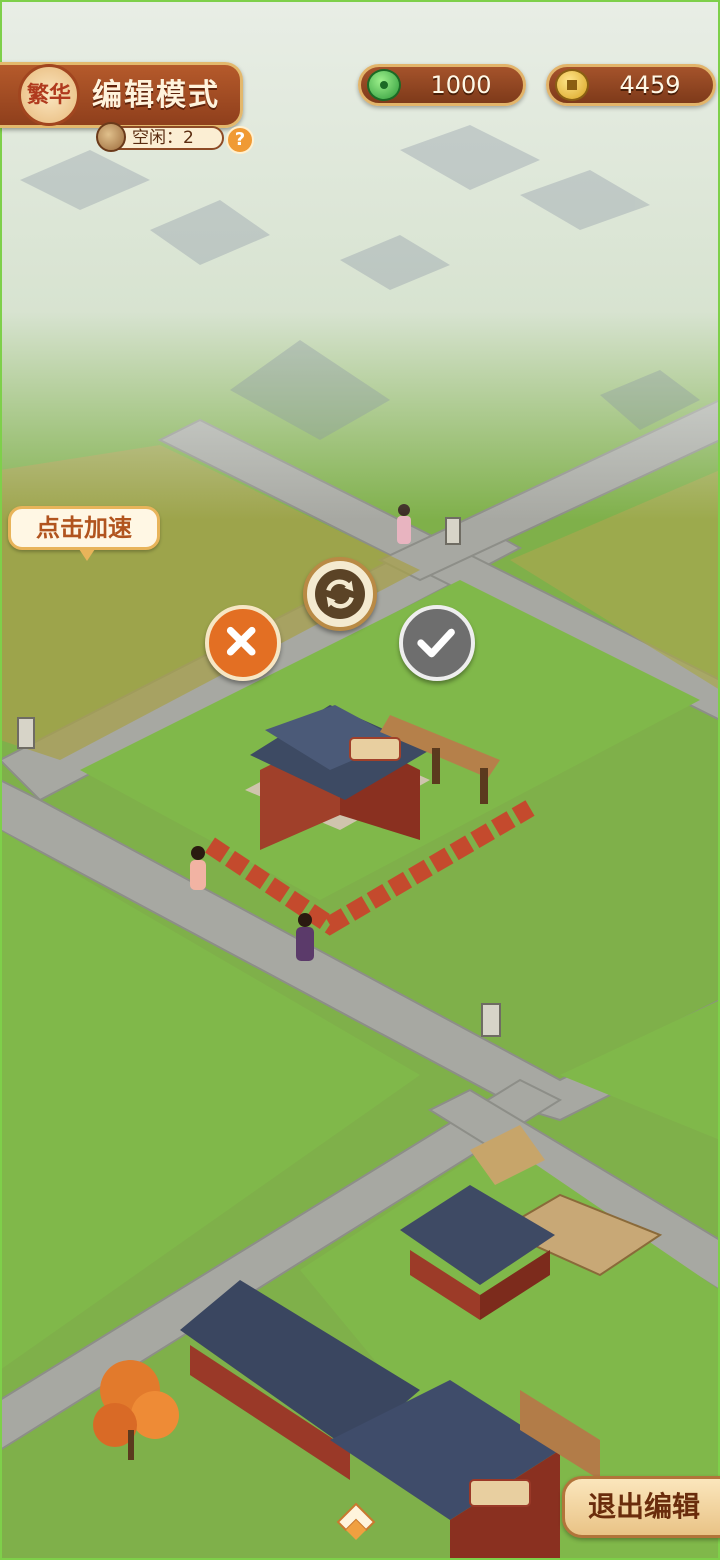  Describe the element at coordinates (305, 920) in the screenshot. I see `villager-man` at that location.